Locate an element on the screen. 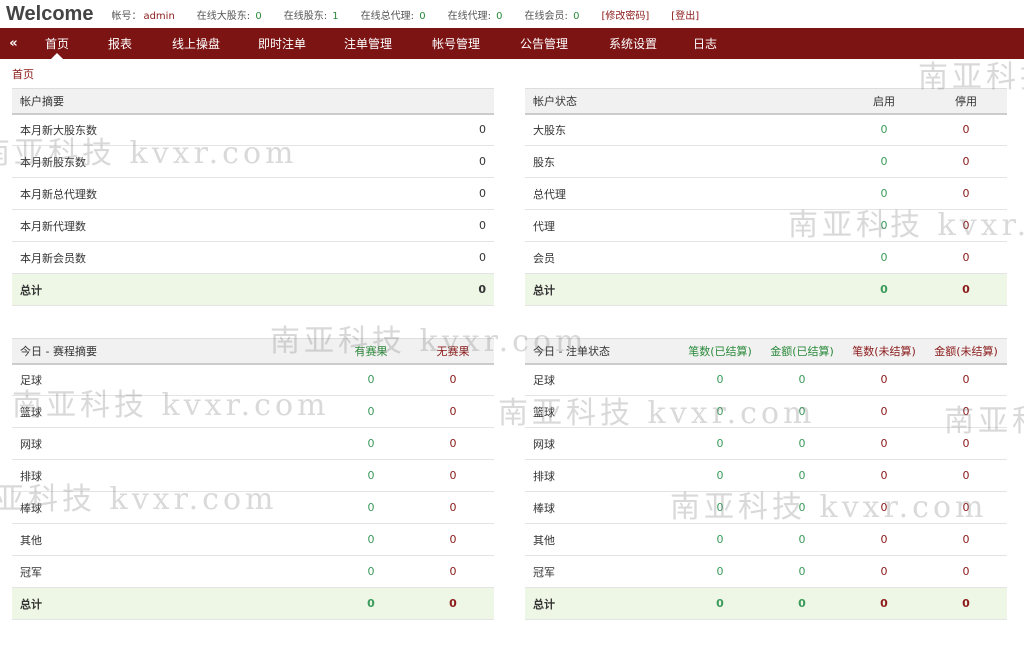 The width and height of the screenshot is (1024, 662). table-row: 总代理 0 0 is located at coordinates (766, 193).